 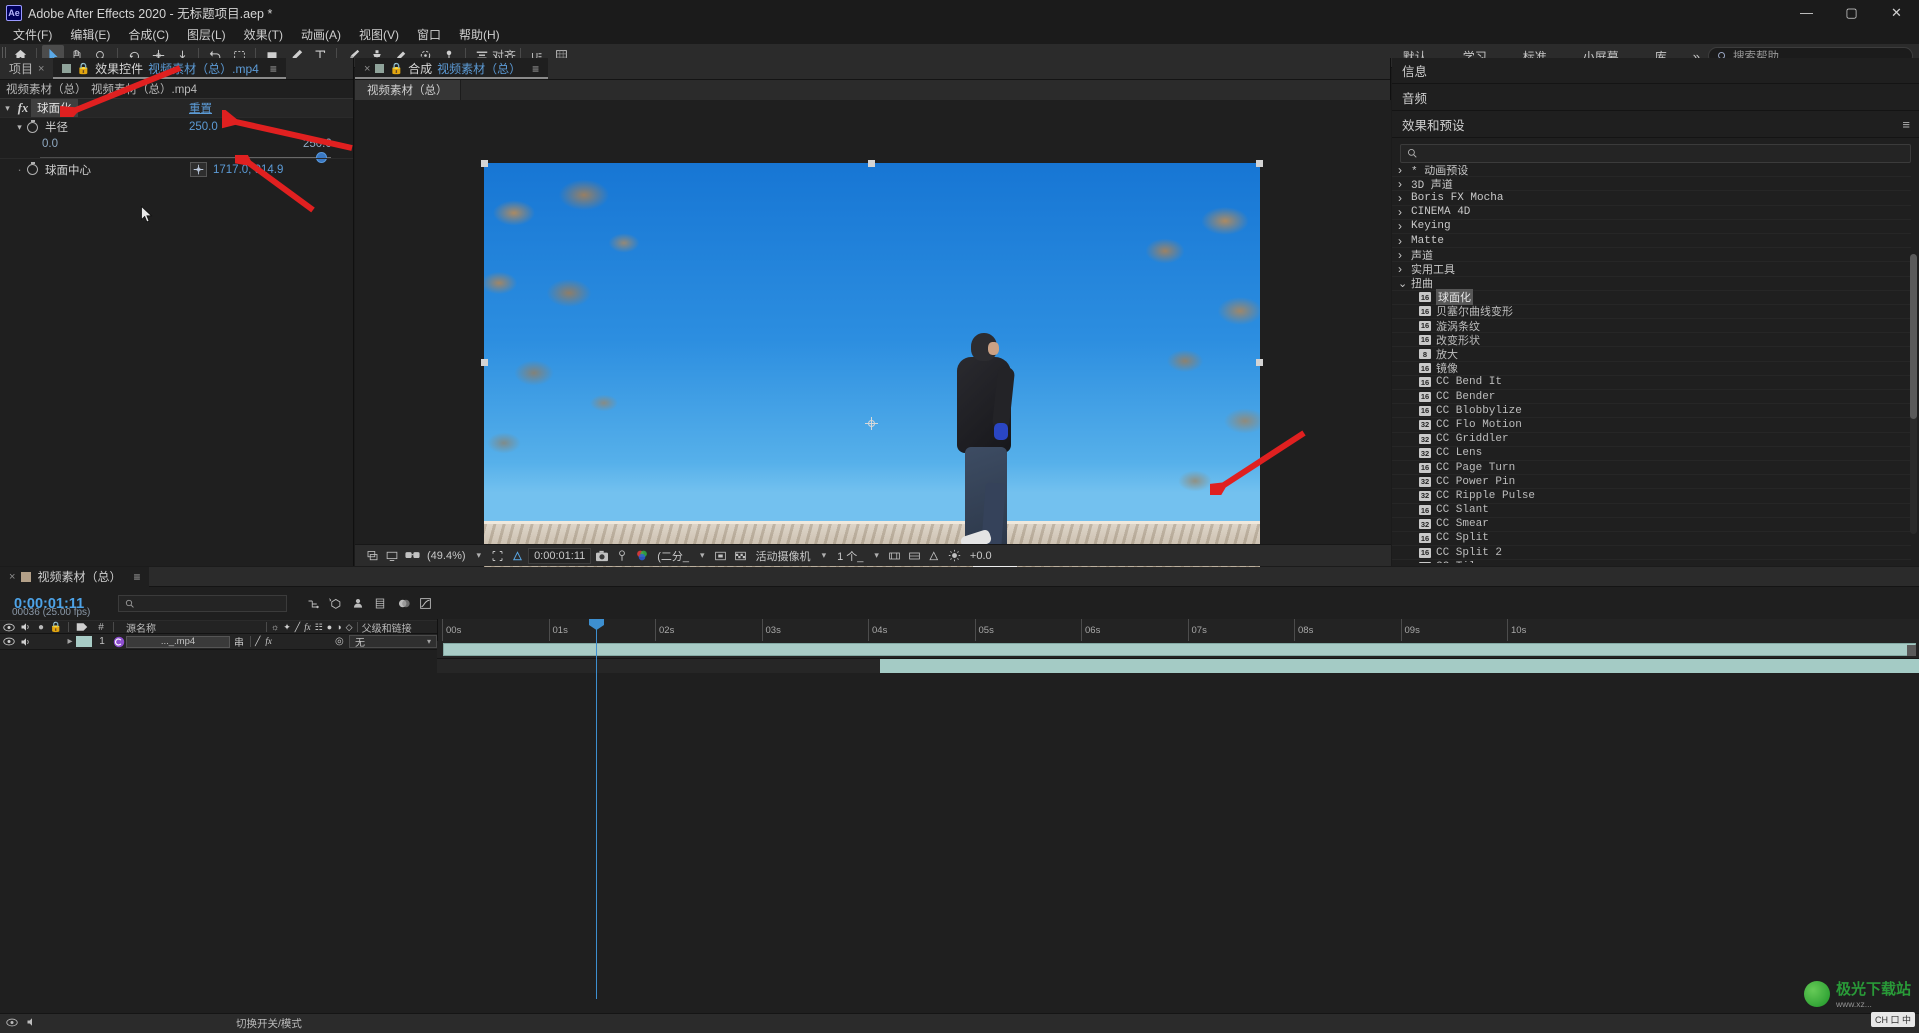 What do you see at coordinates (1651, 425) in the screenshot?
I see `effect-item-9: 32 CC Flo Motion` at bounding box center [1651, 425].